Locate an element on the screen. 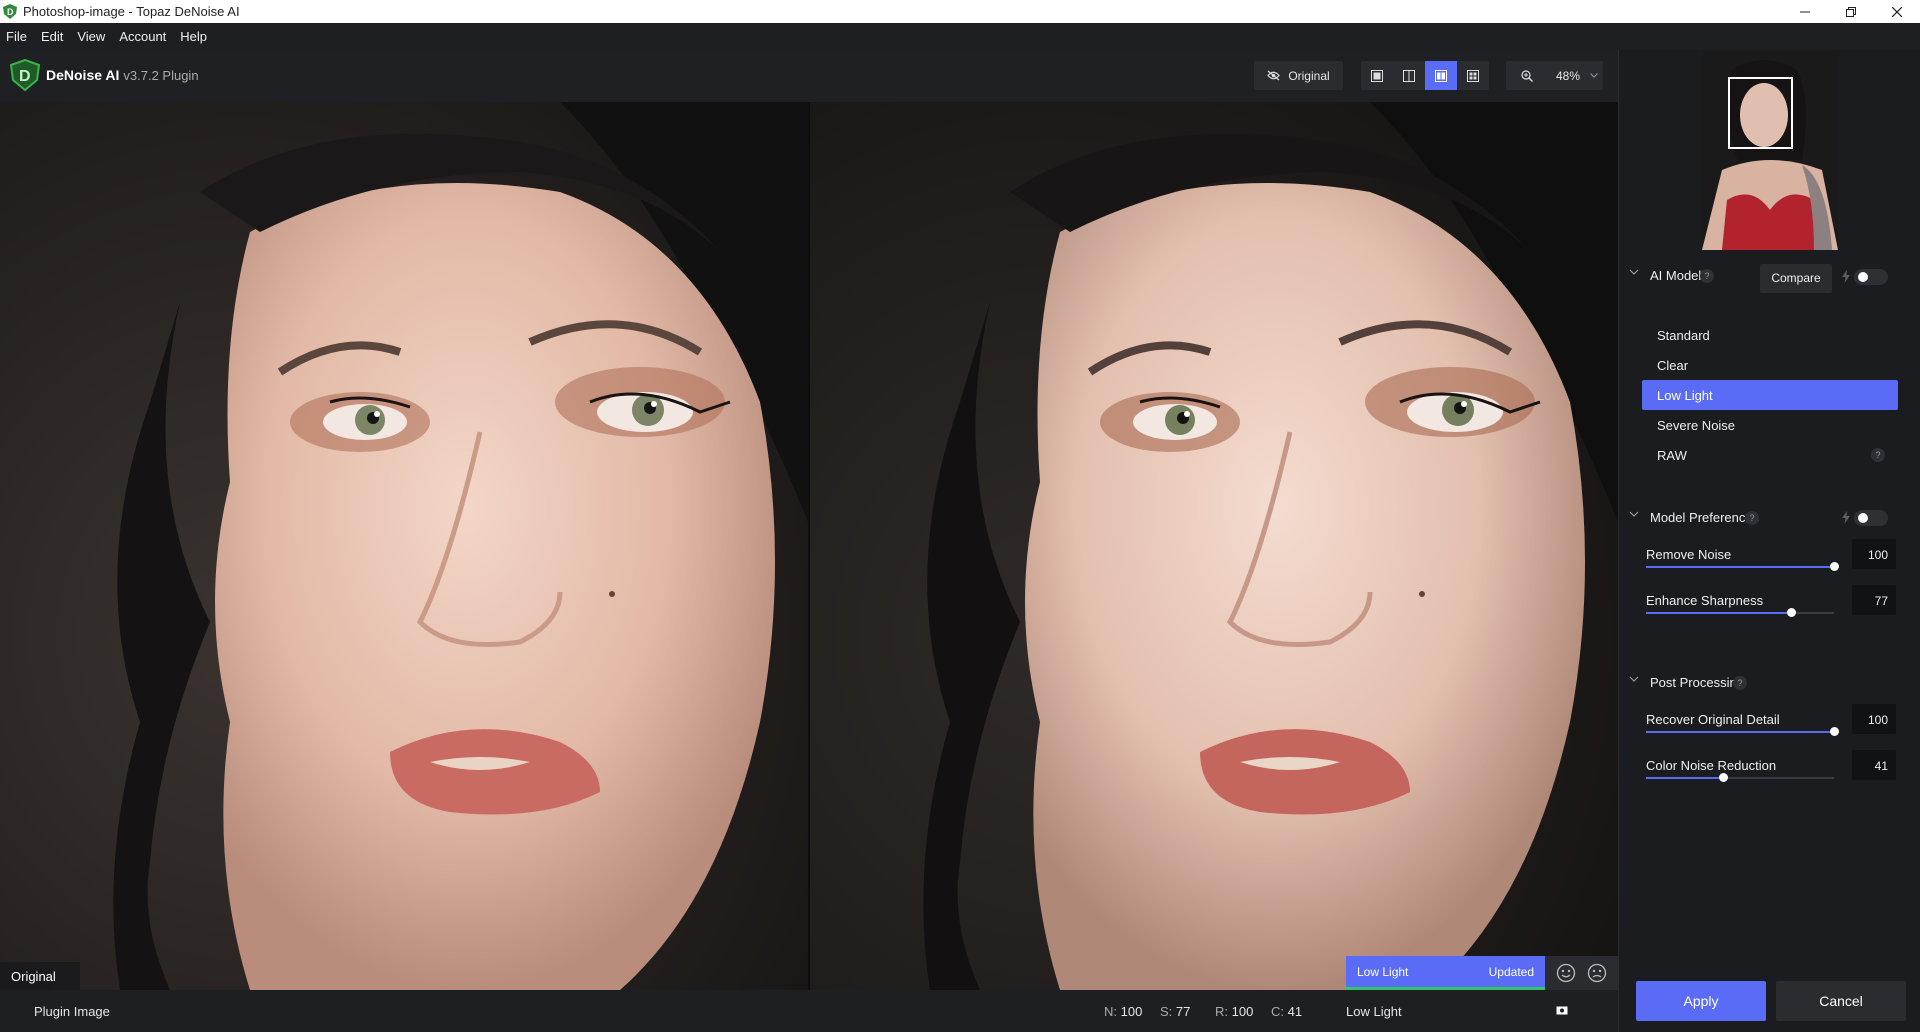 Image resolution: width=1920 pixels, height=1032 pixels. split-view-icon is located at coordinates (1409, 75).